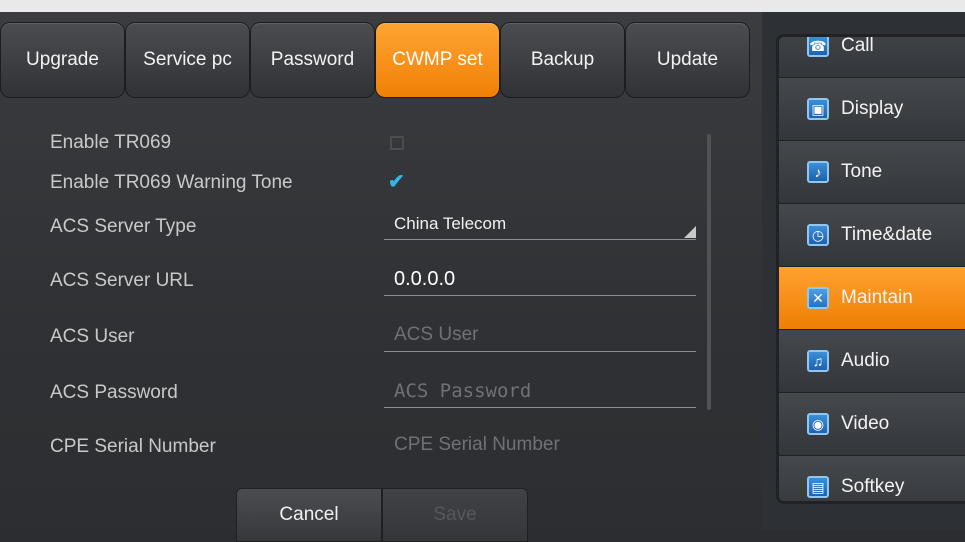 The image size is (965, 542). I want to click on sidebar-item-label: Audio, so click(865, 360).